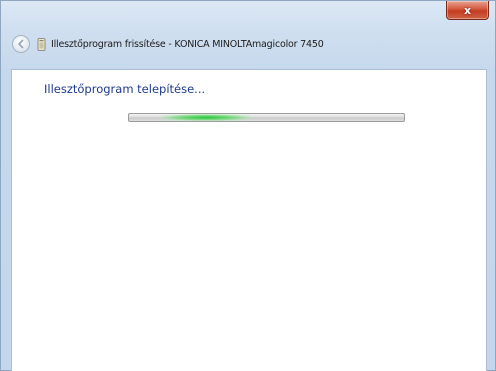 The width and height of the screenshot is (496, 371). I want to click on close-icon: x, so click(467, 10).